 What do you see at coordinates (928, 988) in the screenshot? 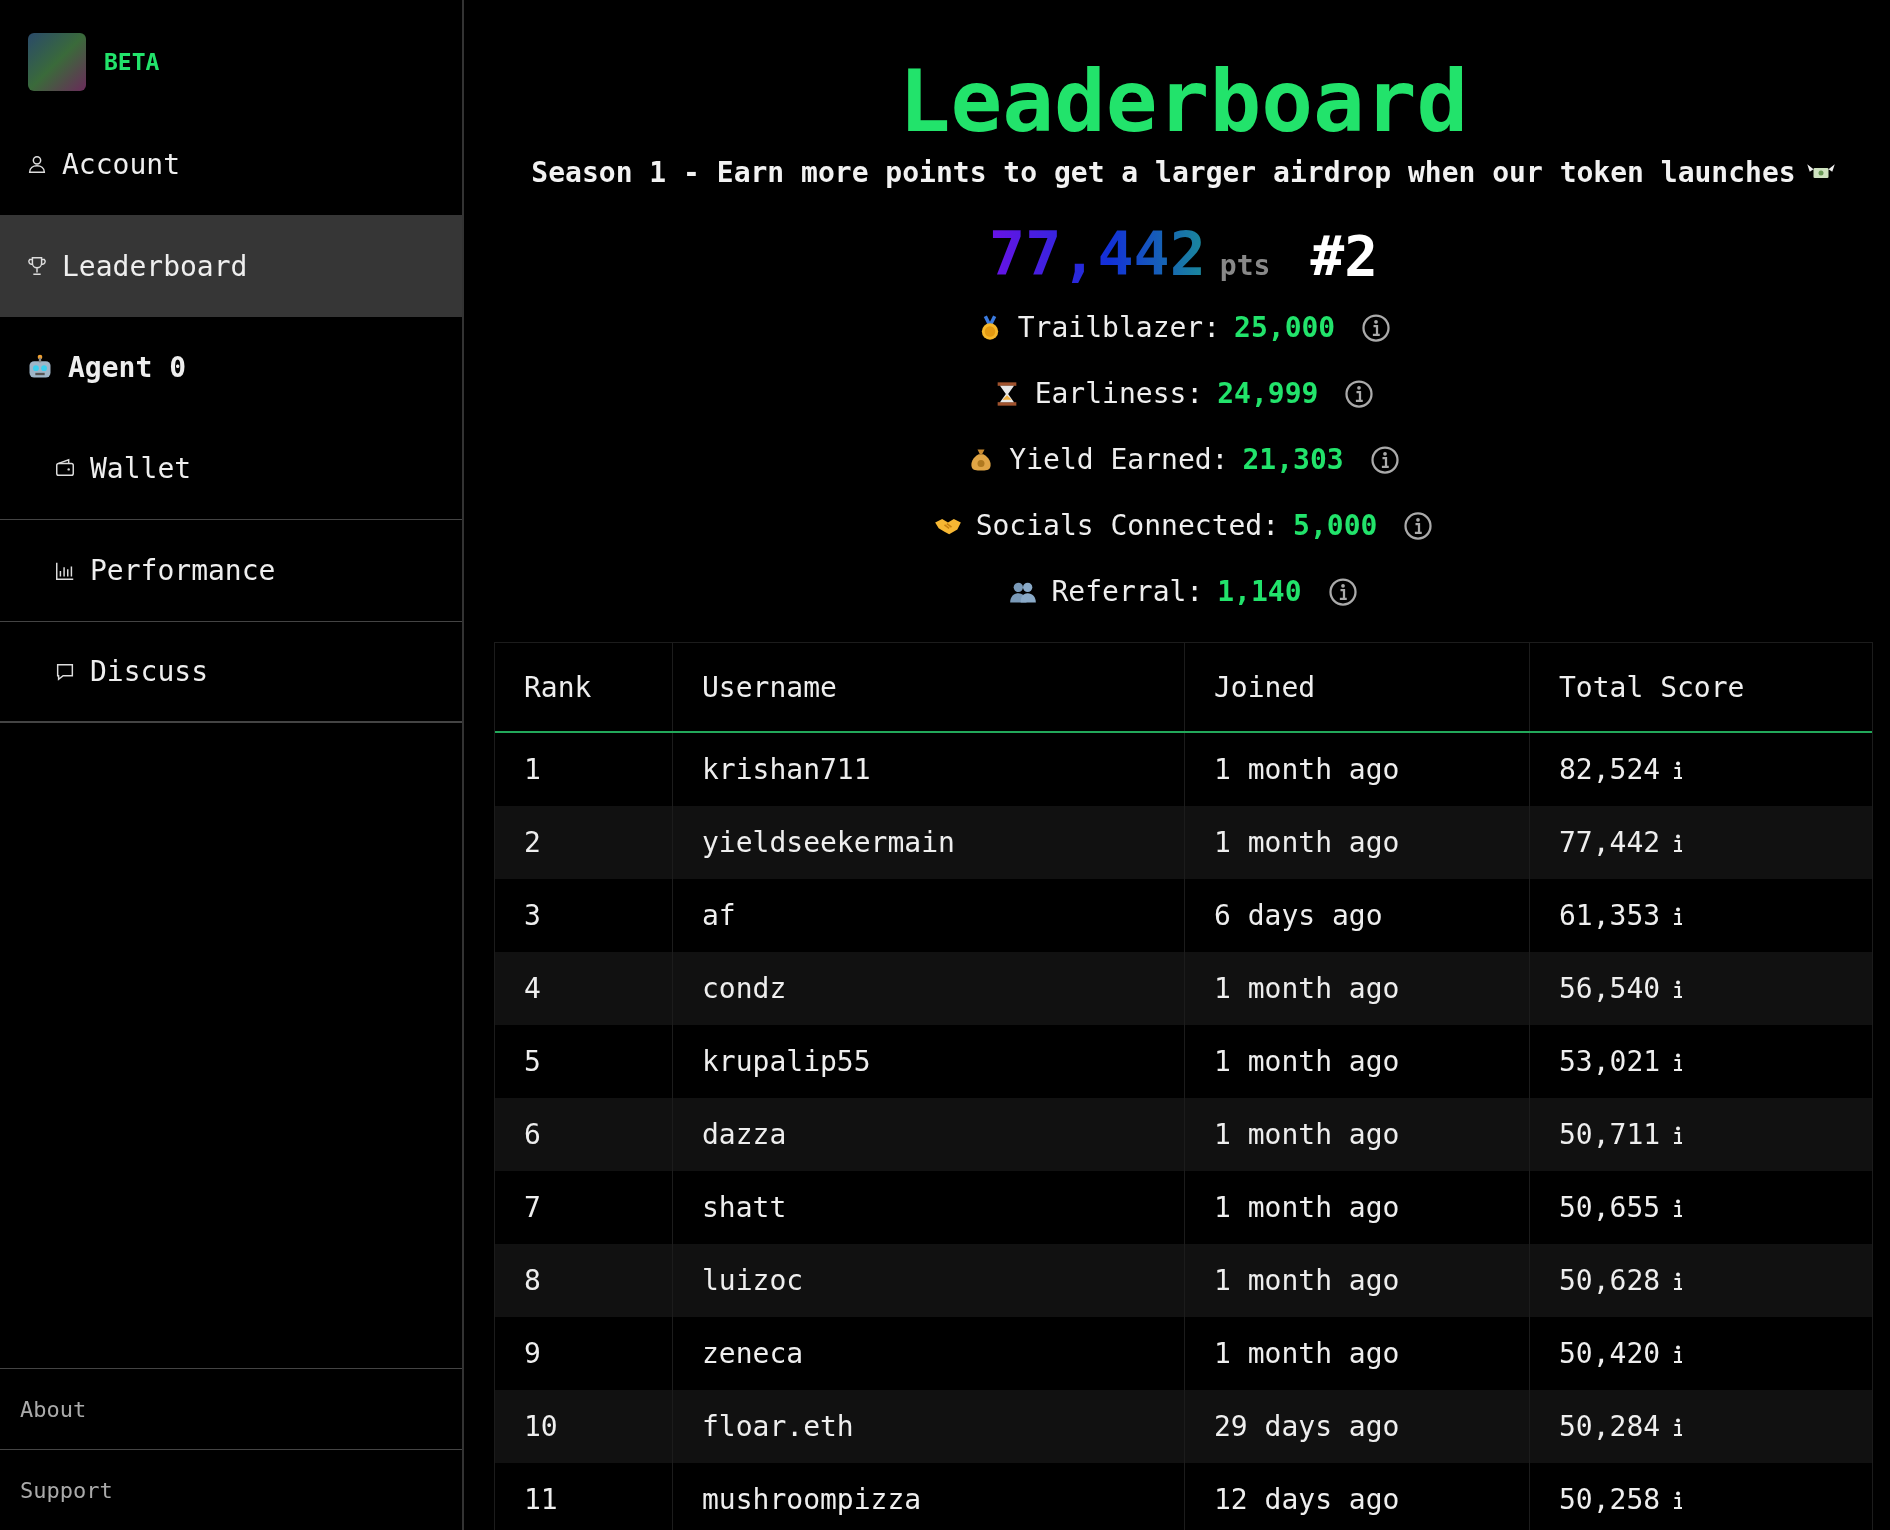
I see `username-cell: condz` at bounding box center [928, 988].